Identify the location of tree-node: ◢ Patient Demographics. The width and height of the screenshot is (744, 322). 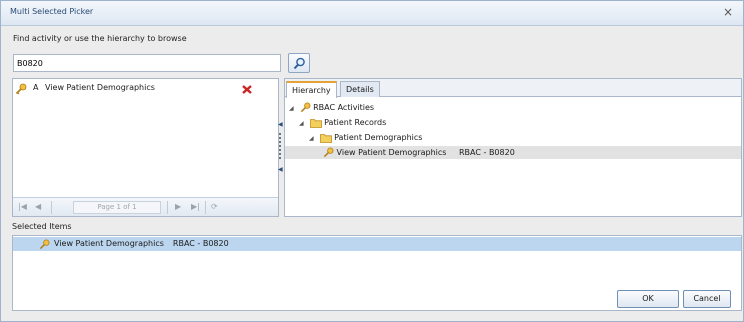
(365, 137).